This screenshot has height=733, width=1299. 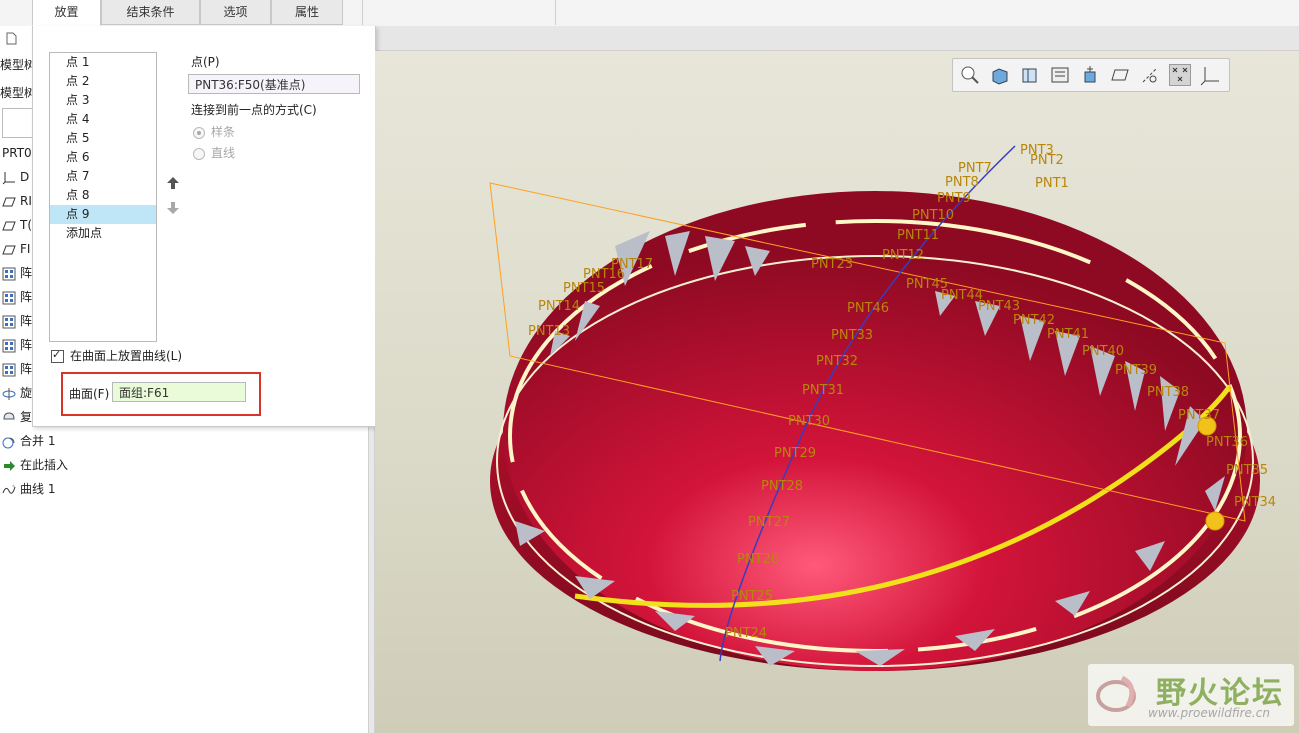 I want to click on tree-item-label: FI, so click(x=25, y=249).